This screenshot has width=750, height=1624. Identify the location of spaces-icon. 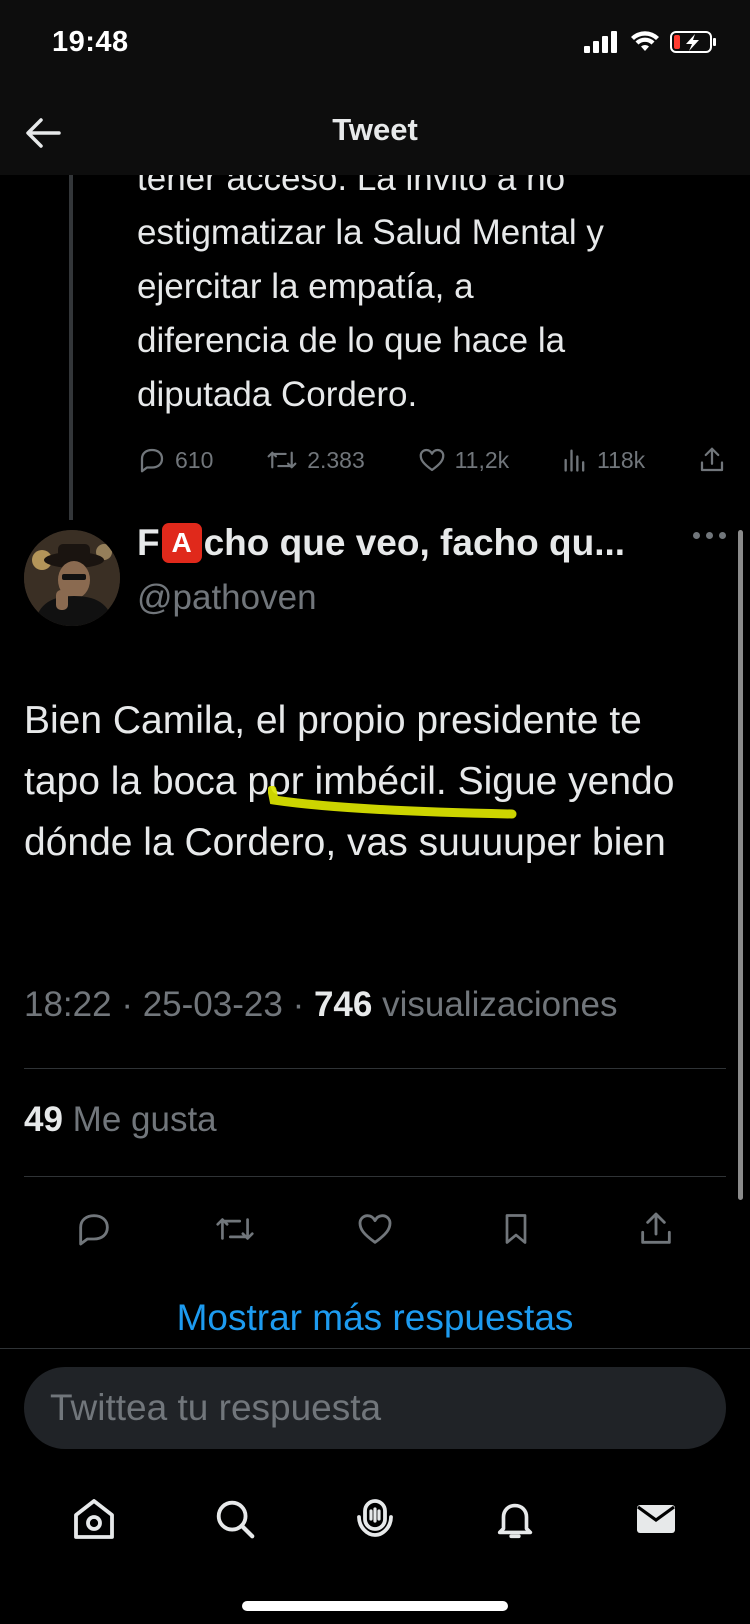
(375, 1518).